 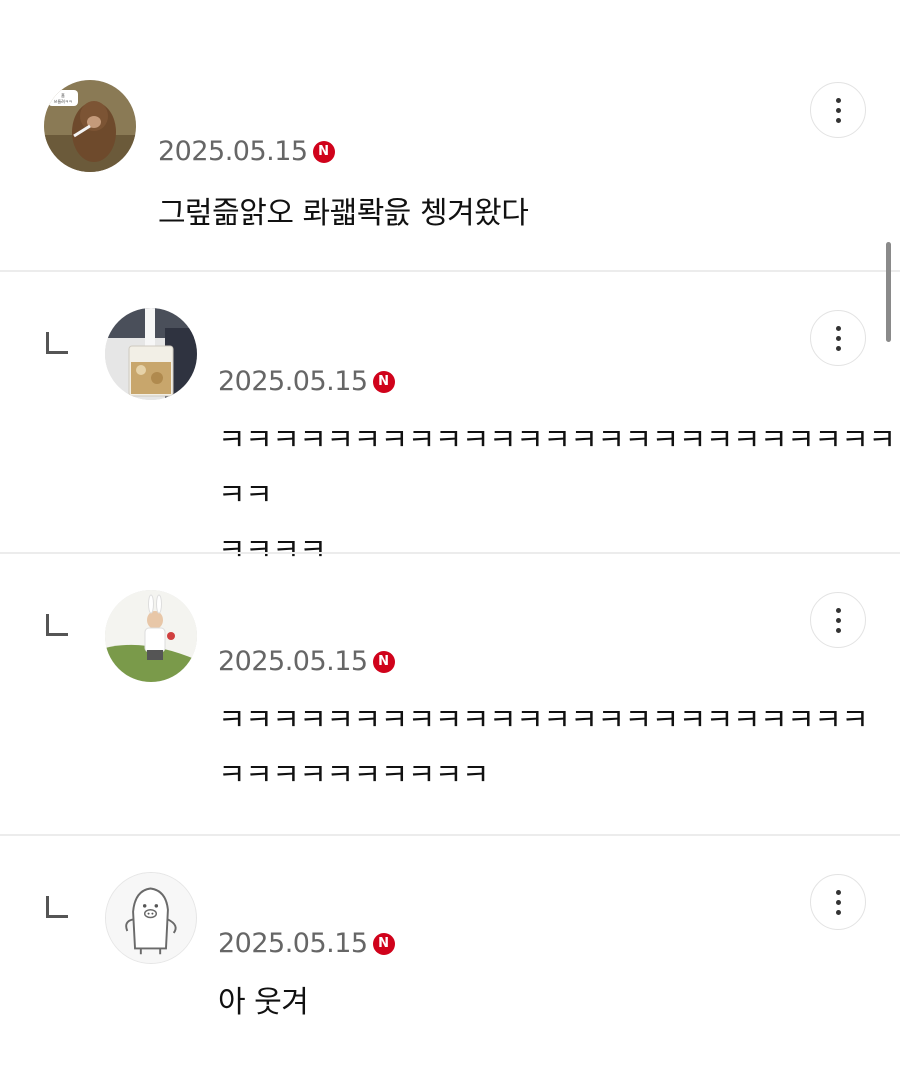 I want to click on pig-doodle-avatar, so click(x=150, y=917).